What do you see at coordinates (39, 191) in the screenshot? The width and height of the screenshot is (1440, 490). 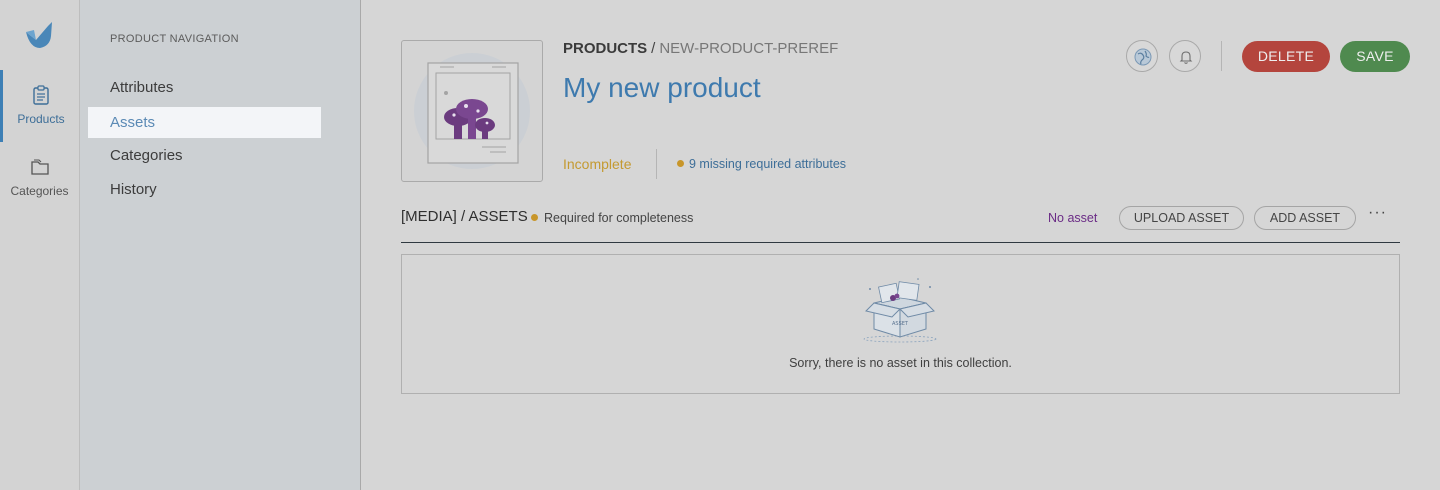 I see `rail-item-label: Categories` at bounding box center [39, 191].